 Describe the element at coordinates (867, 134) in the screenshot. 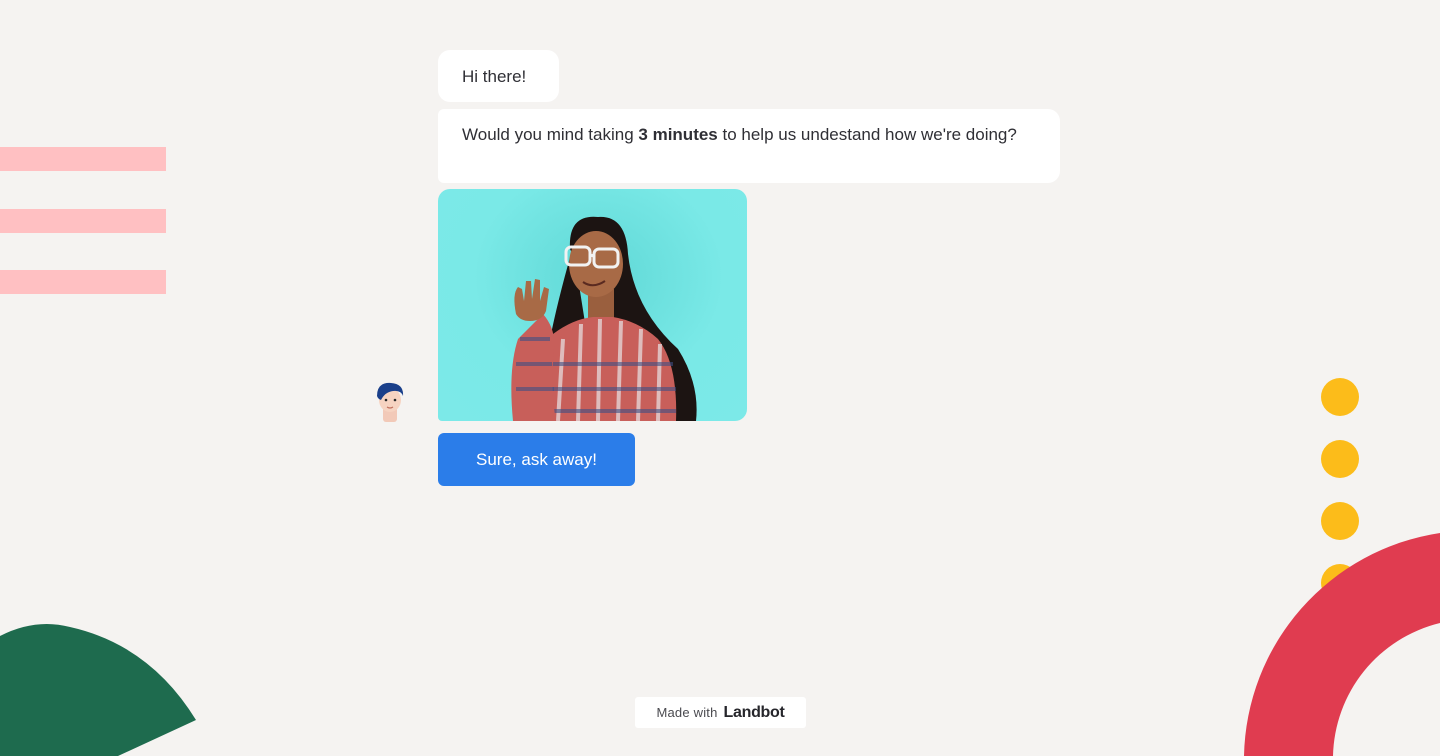

I see `message-text-after: to help us undestand how we're doing?` at that location.